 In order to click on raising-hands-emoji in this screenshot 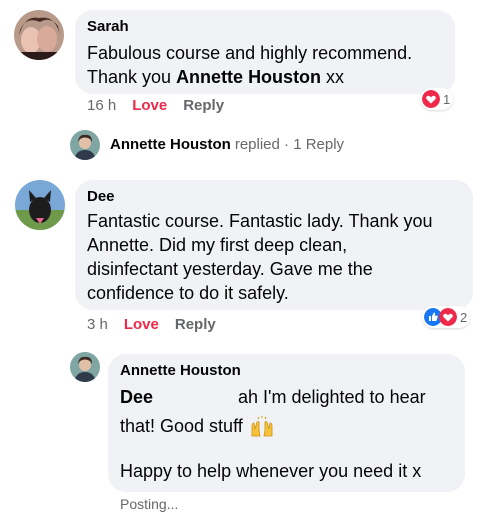, I will do `click(262, 425)`.